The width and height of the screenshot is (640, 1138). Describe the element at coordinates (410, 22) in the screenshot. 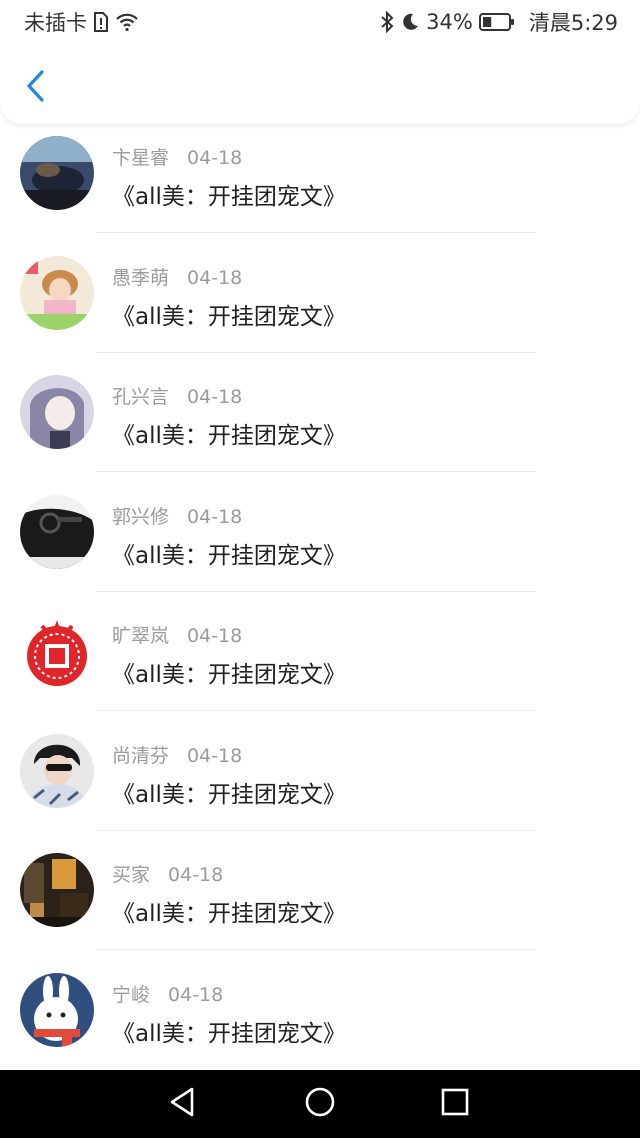

I see `moon-icon` at that location.